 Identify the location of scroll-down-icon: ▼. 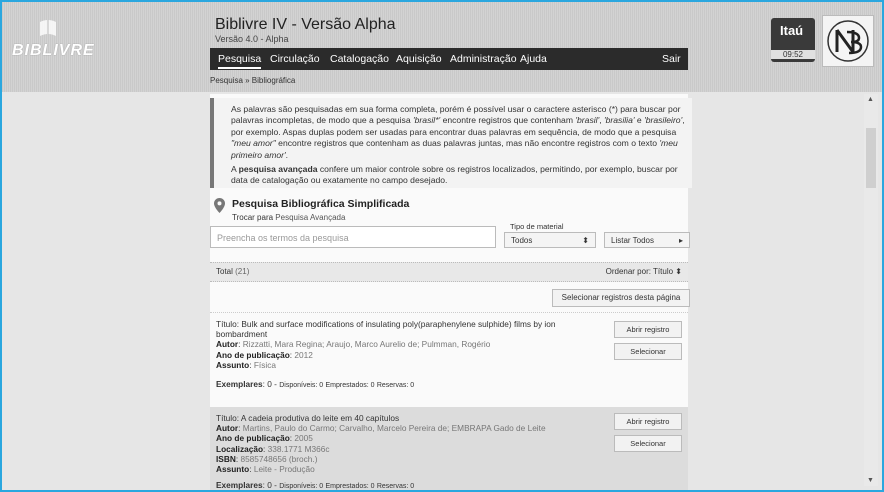
(870, 480).